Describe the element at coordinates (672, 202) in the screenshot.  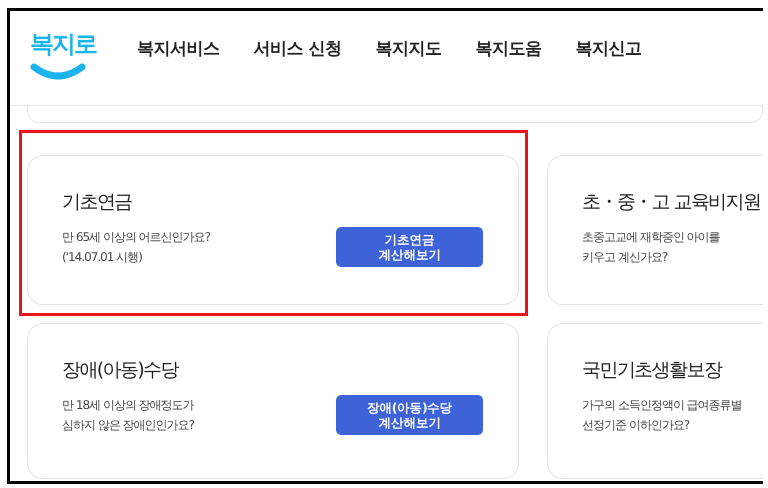
I see `card-title: 초・중・고 교육비지원` at that location.